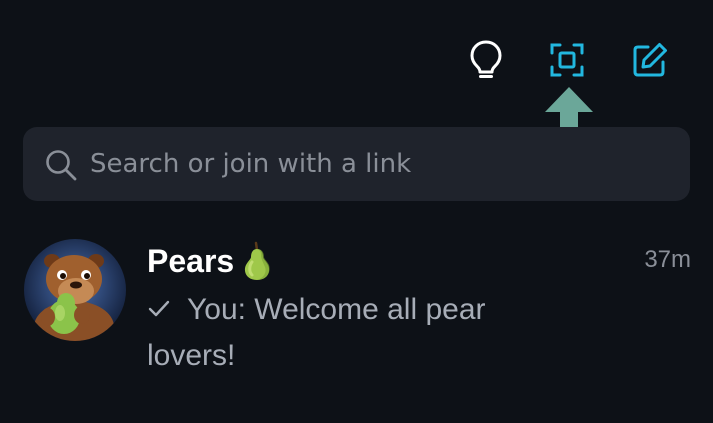 This screenshot has height=423, width=713. I want to click on qr-scan-icon, so click(567, 60).